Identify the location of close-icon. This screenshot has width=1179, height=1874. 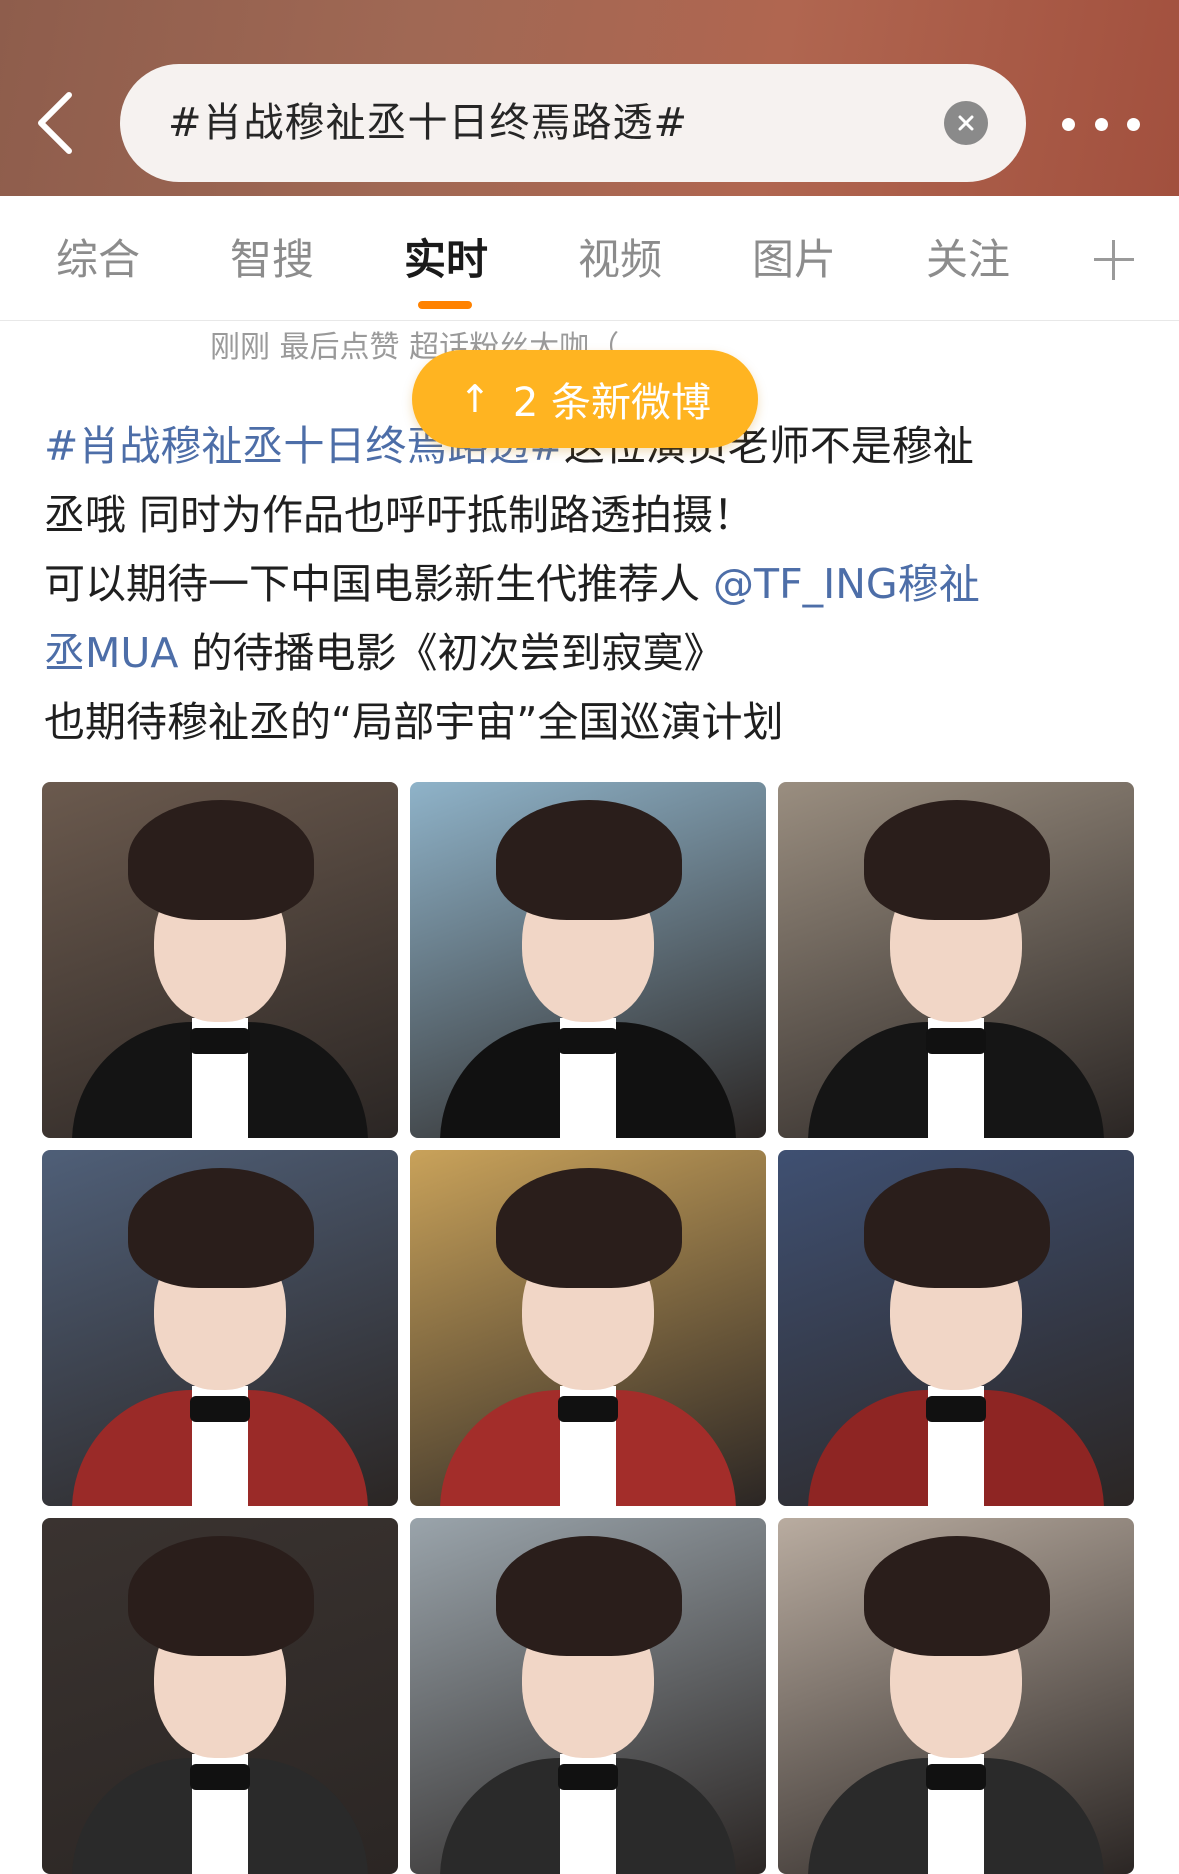
(966, 123).